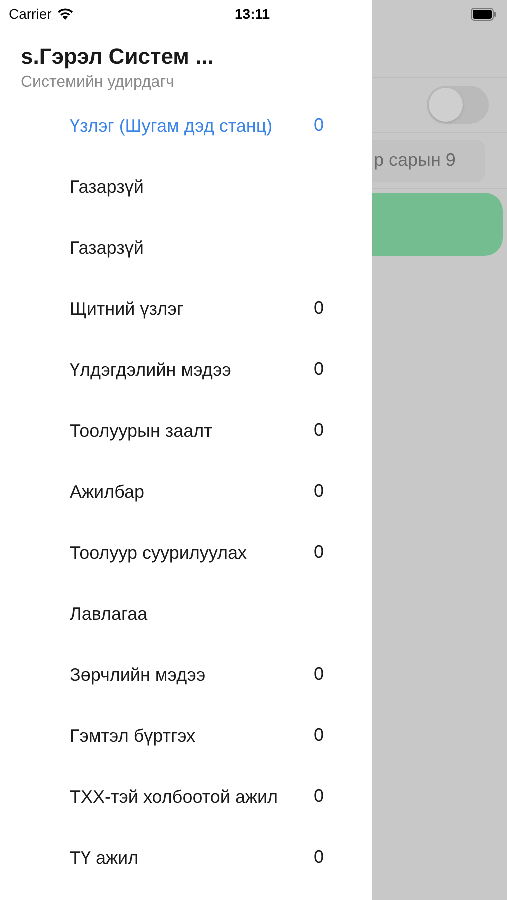  I want to click on menu-item-label: ТХХ-тэй холбоотой ажил, so click(175, 797).